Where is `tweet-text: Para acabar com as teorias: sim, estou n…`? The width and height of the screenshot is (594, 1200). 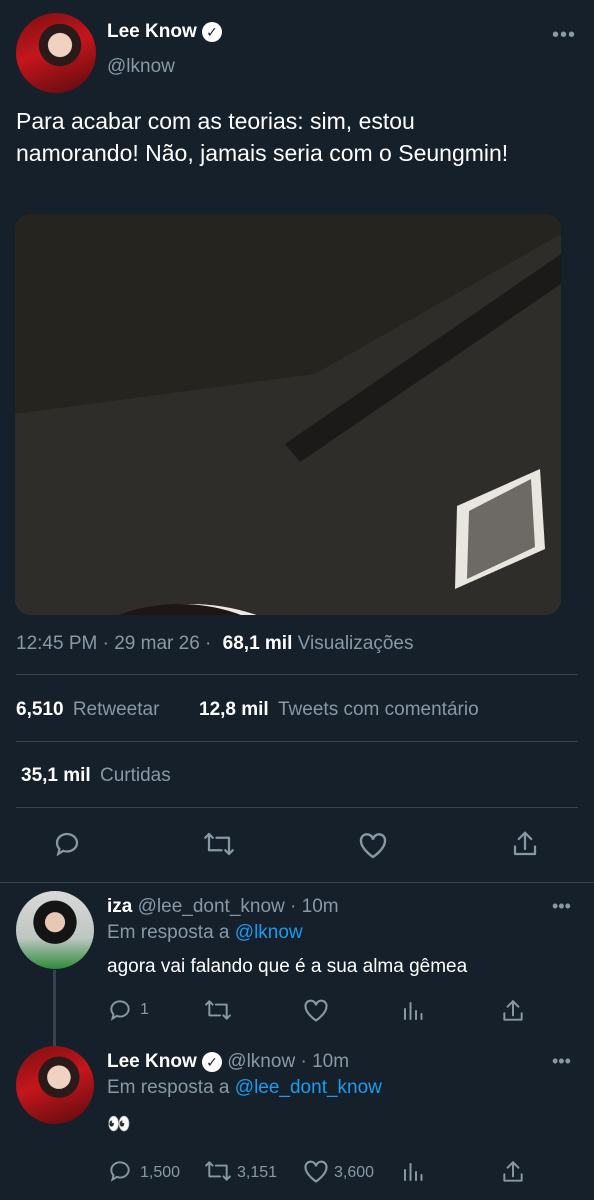 tweet-text: Para acabar com as teorias: sim, estou n… is located at coordinates (262, 137).